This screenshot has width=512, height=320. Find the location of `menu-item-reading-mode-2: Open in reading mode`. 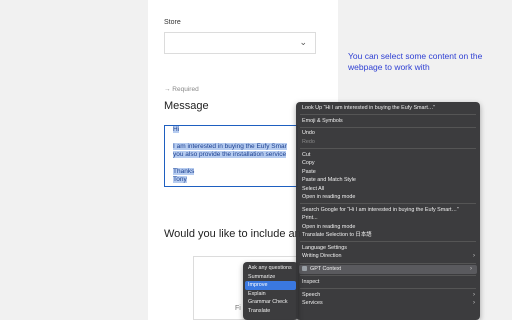

menu-item-reading-mode-2: Open in reading mode is located at coordinates (388, 227).